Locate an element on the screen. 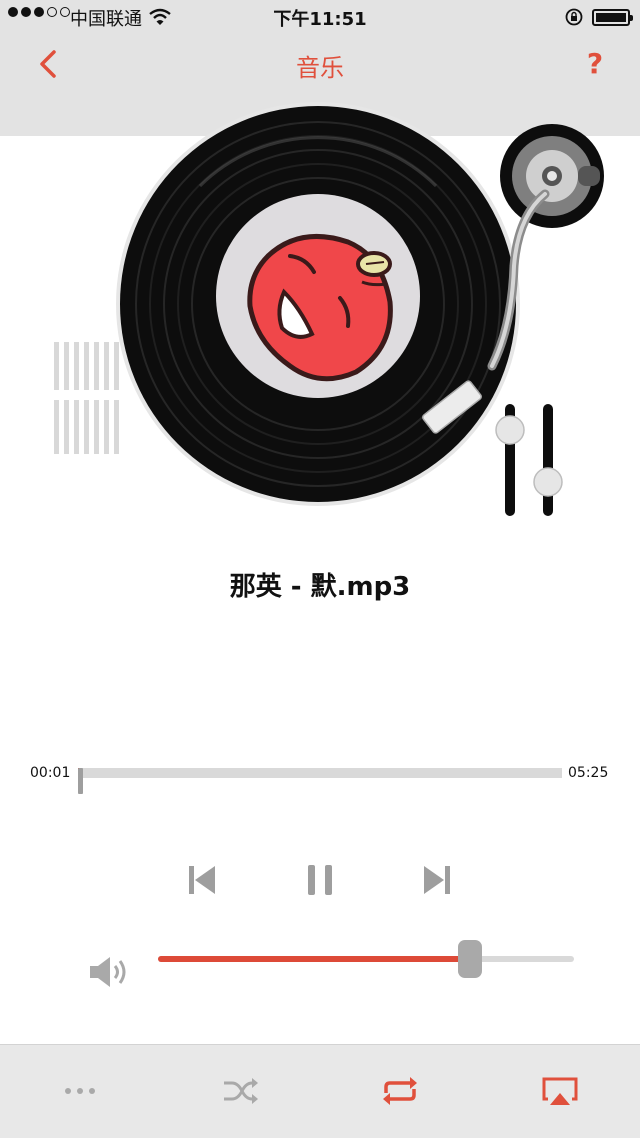  rotation-lock-icon is located at coordinates (574, 17).